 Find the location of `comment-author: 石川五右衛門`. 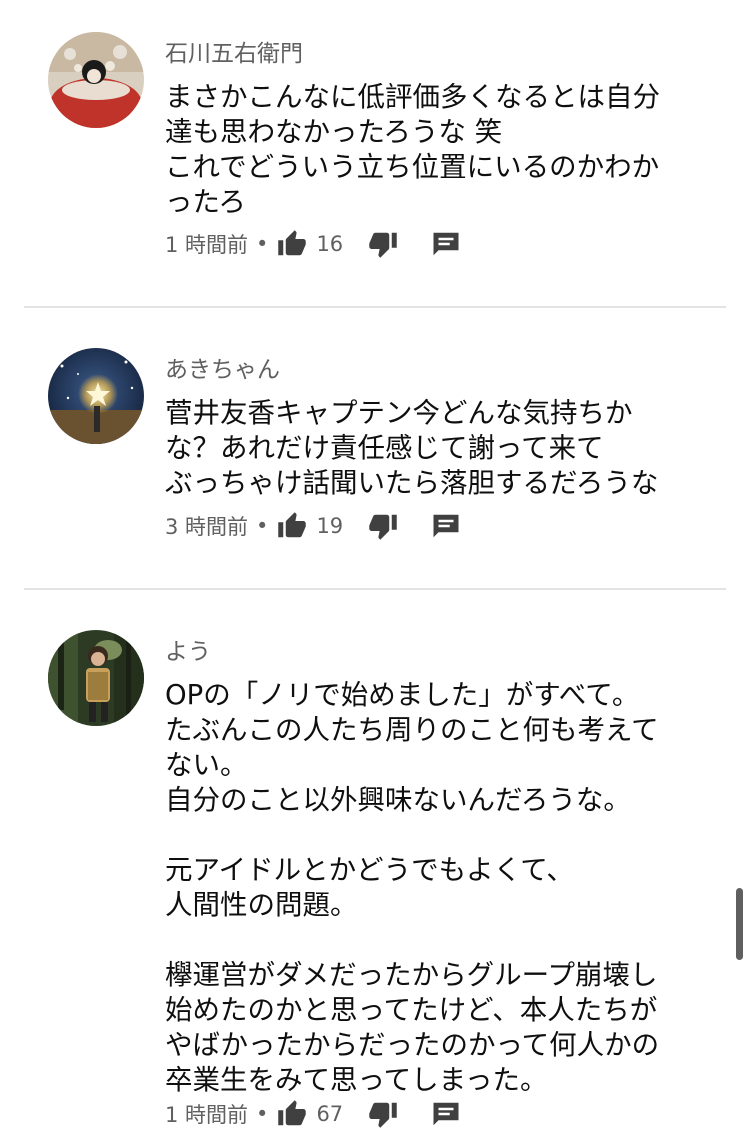

comment-author: 石川五右衛門 is located at coordinates (234, 54).